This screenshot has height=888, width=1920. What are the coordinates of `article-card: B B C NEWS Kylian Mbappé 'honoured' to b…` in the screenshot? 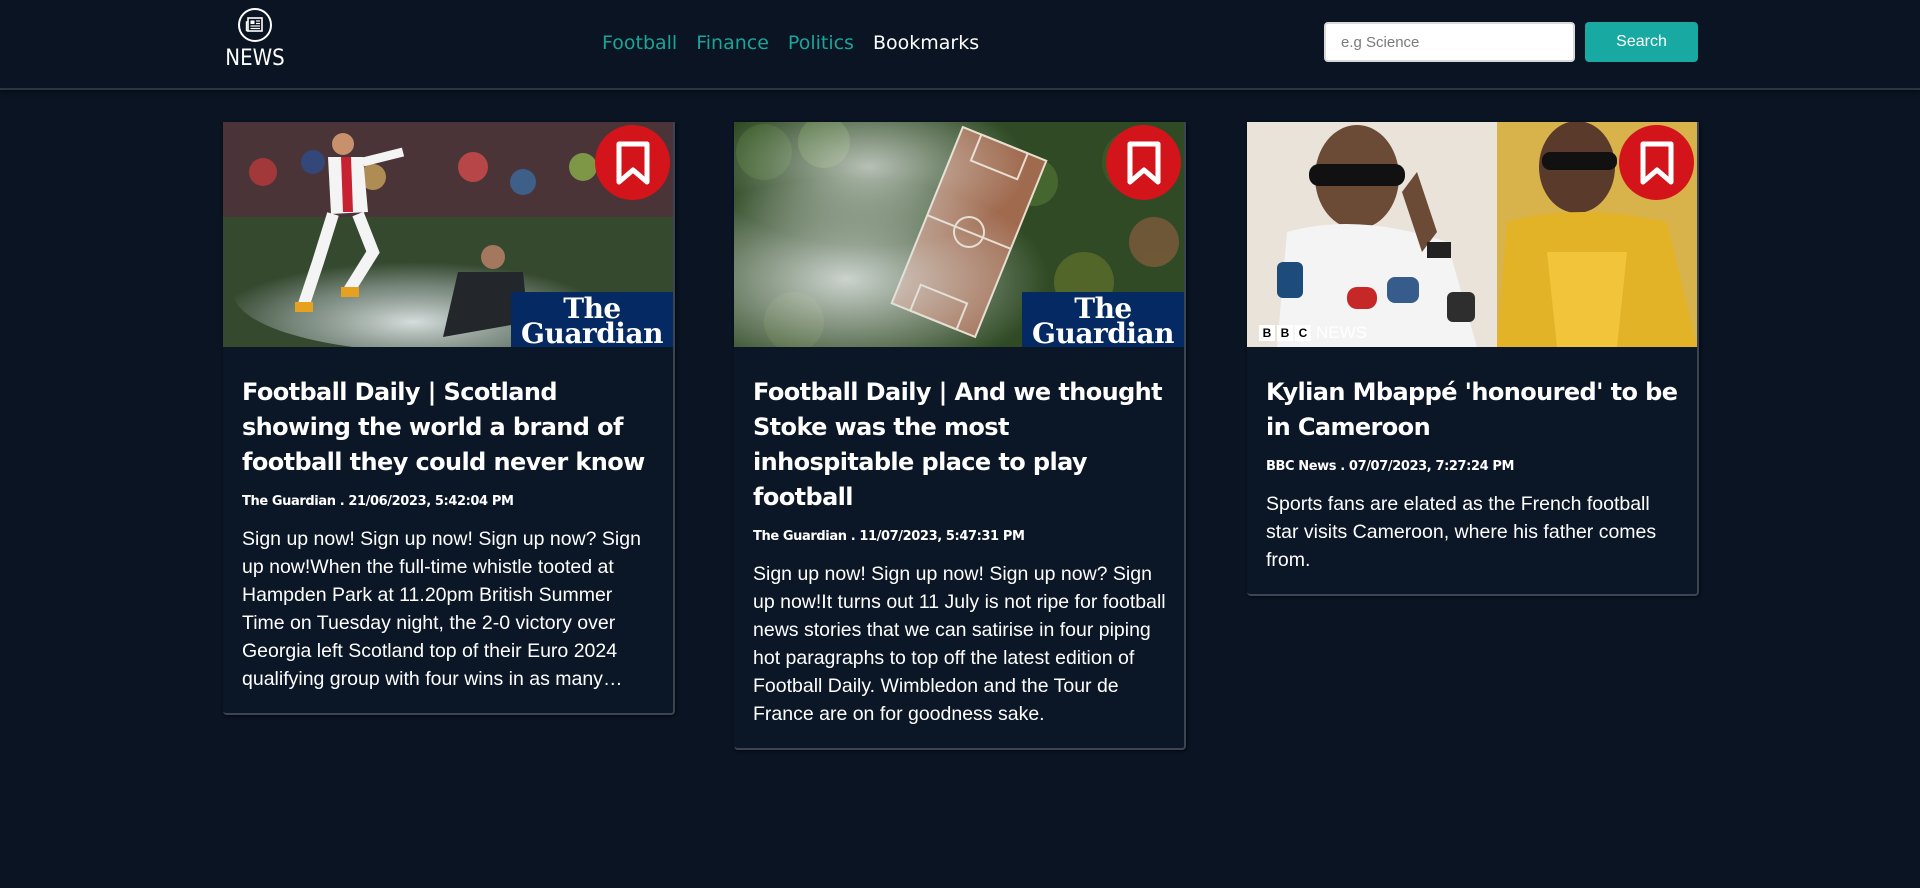 It's located at (1473, 359).